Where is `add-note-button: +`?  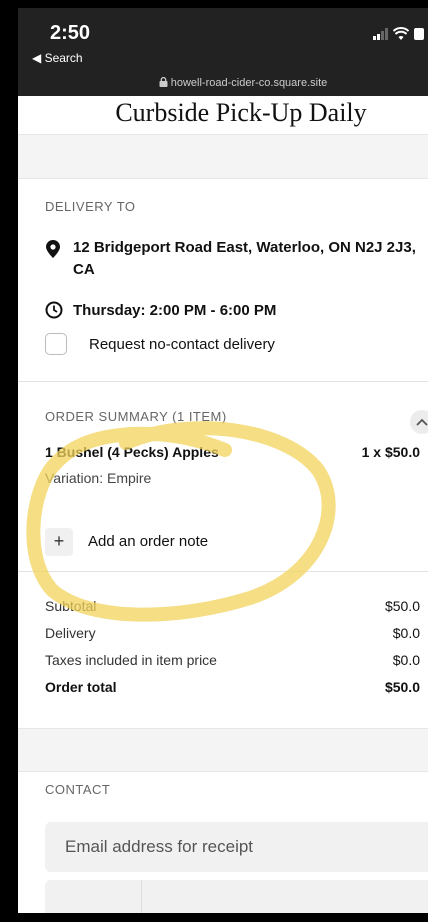
add-note-button: + is located at coordinates (59, 542).